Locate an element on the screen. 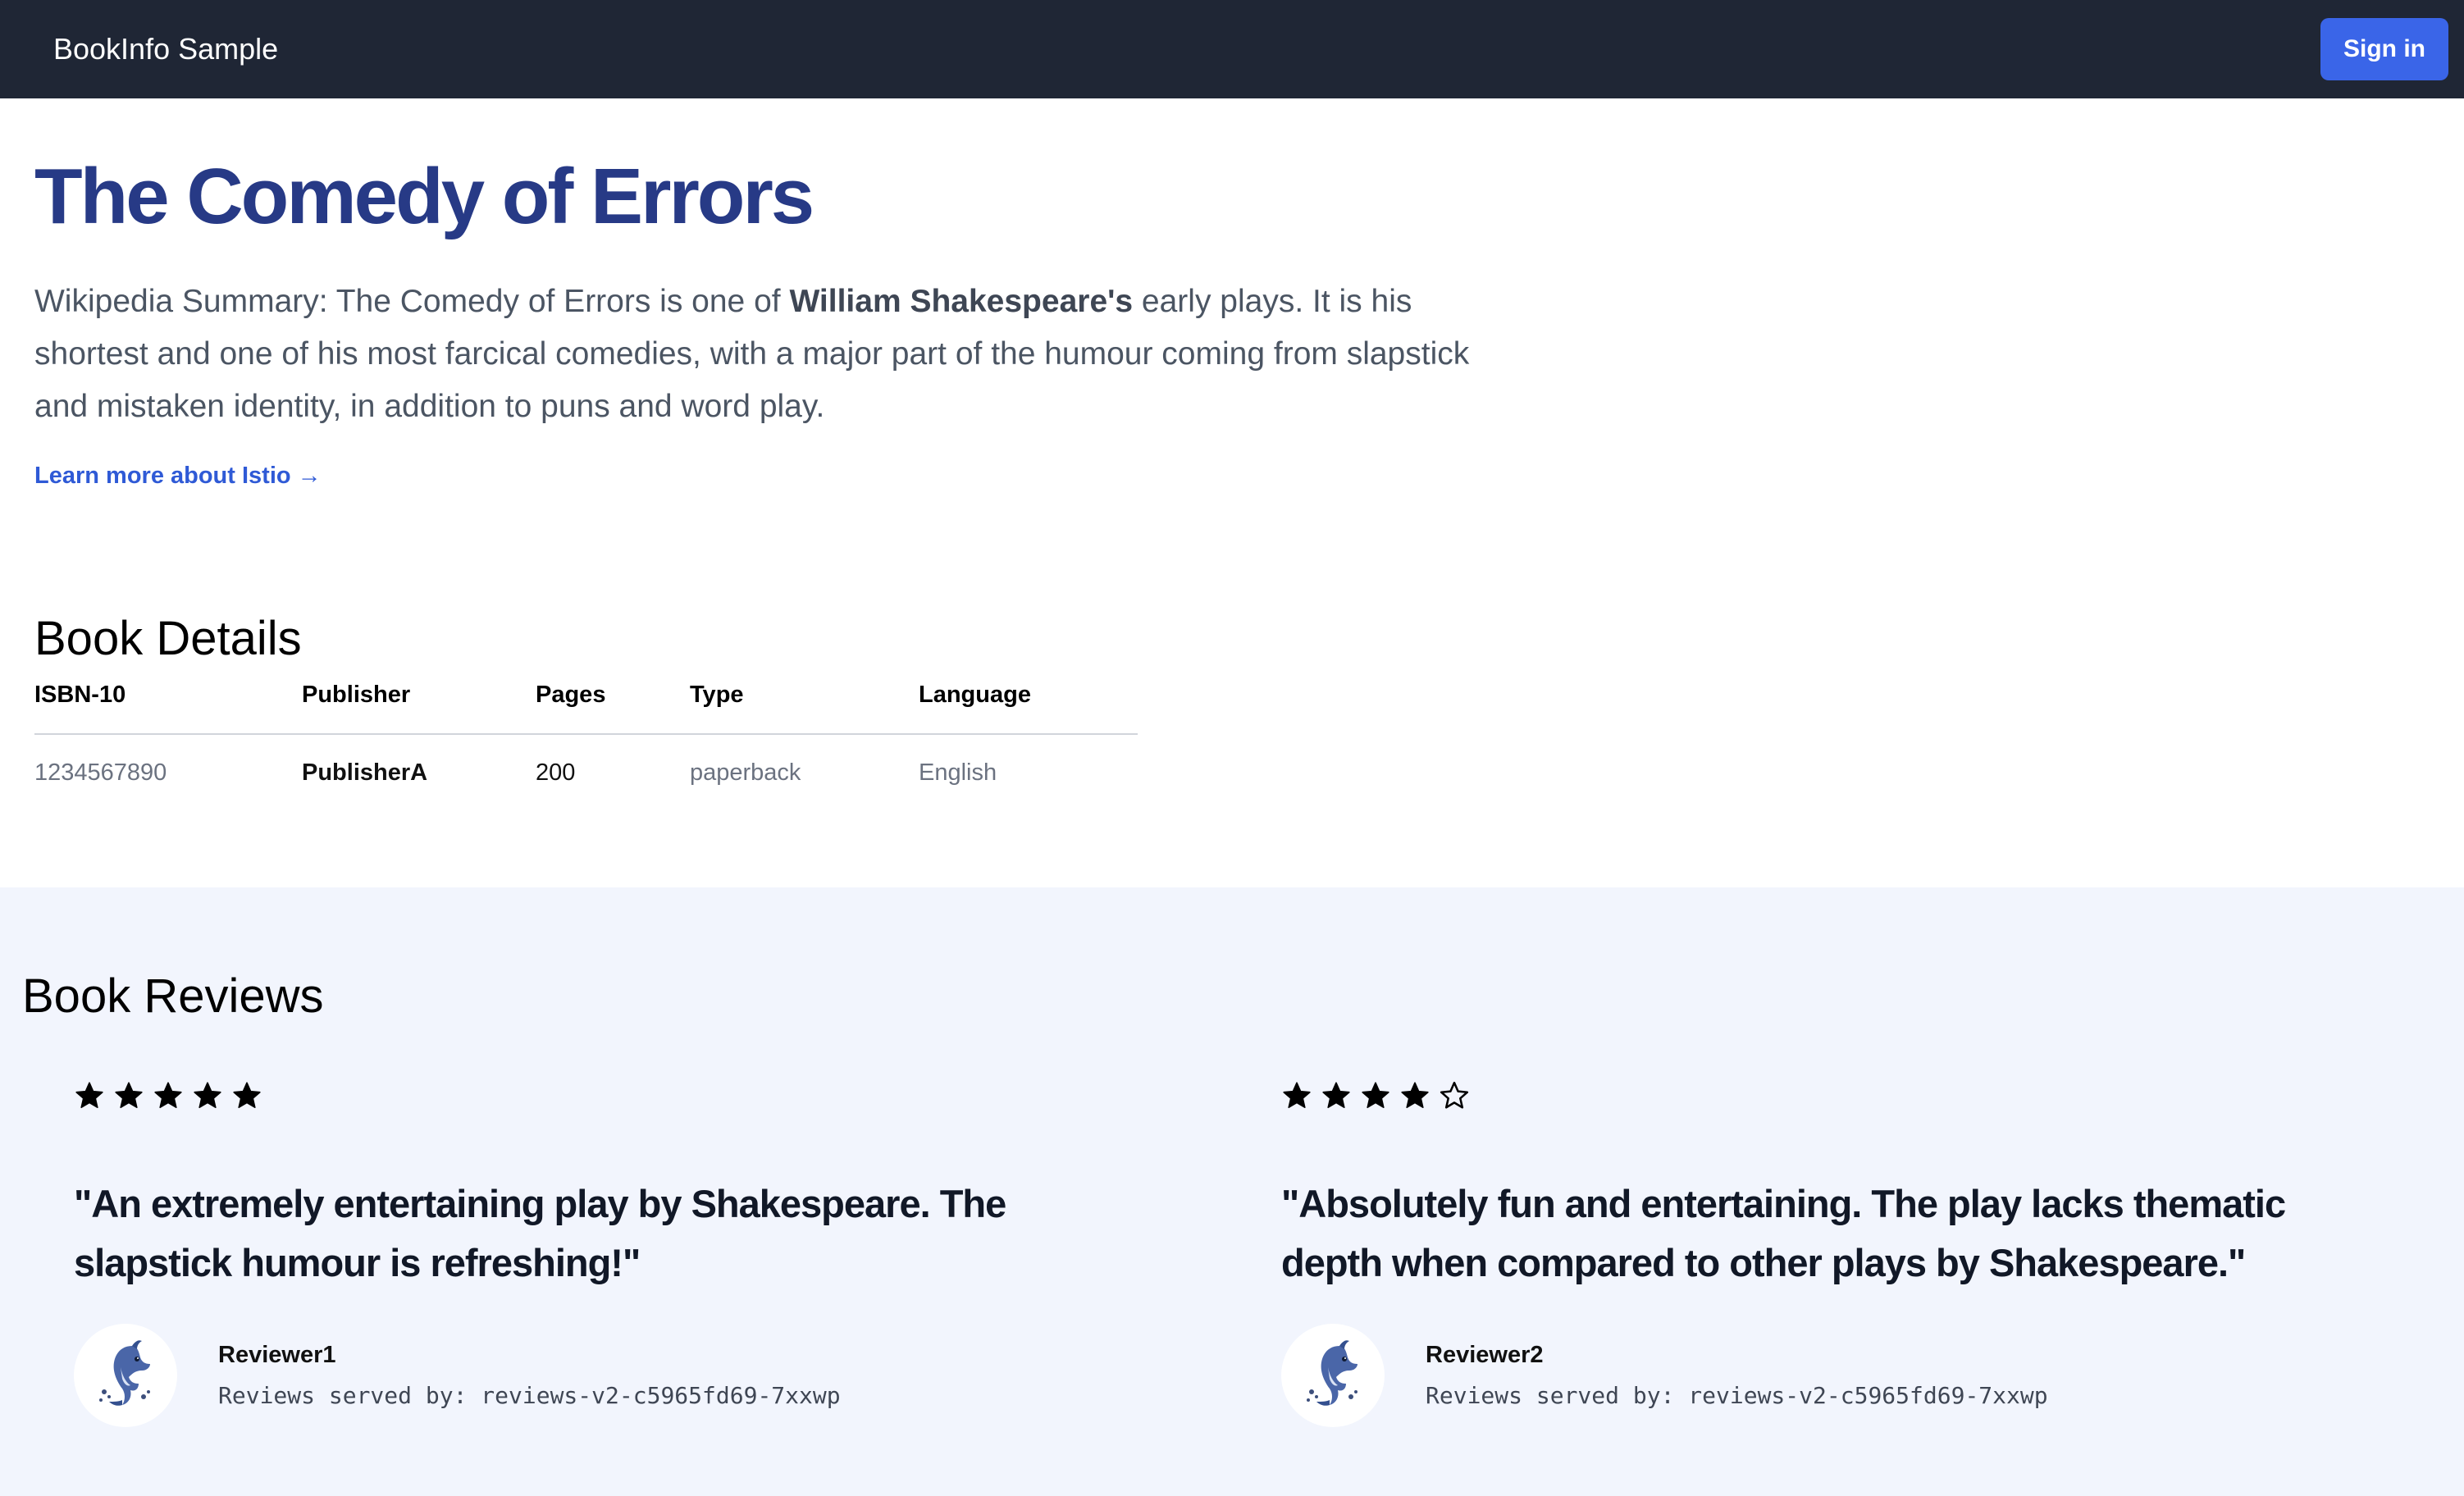  book-details-title: Book Details is located at coordinates (168, 638).